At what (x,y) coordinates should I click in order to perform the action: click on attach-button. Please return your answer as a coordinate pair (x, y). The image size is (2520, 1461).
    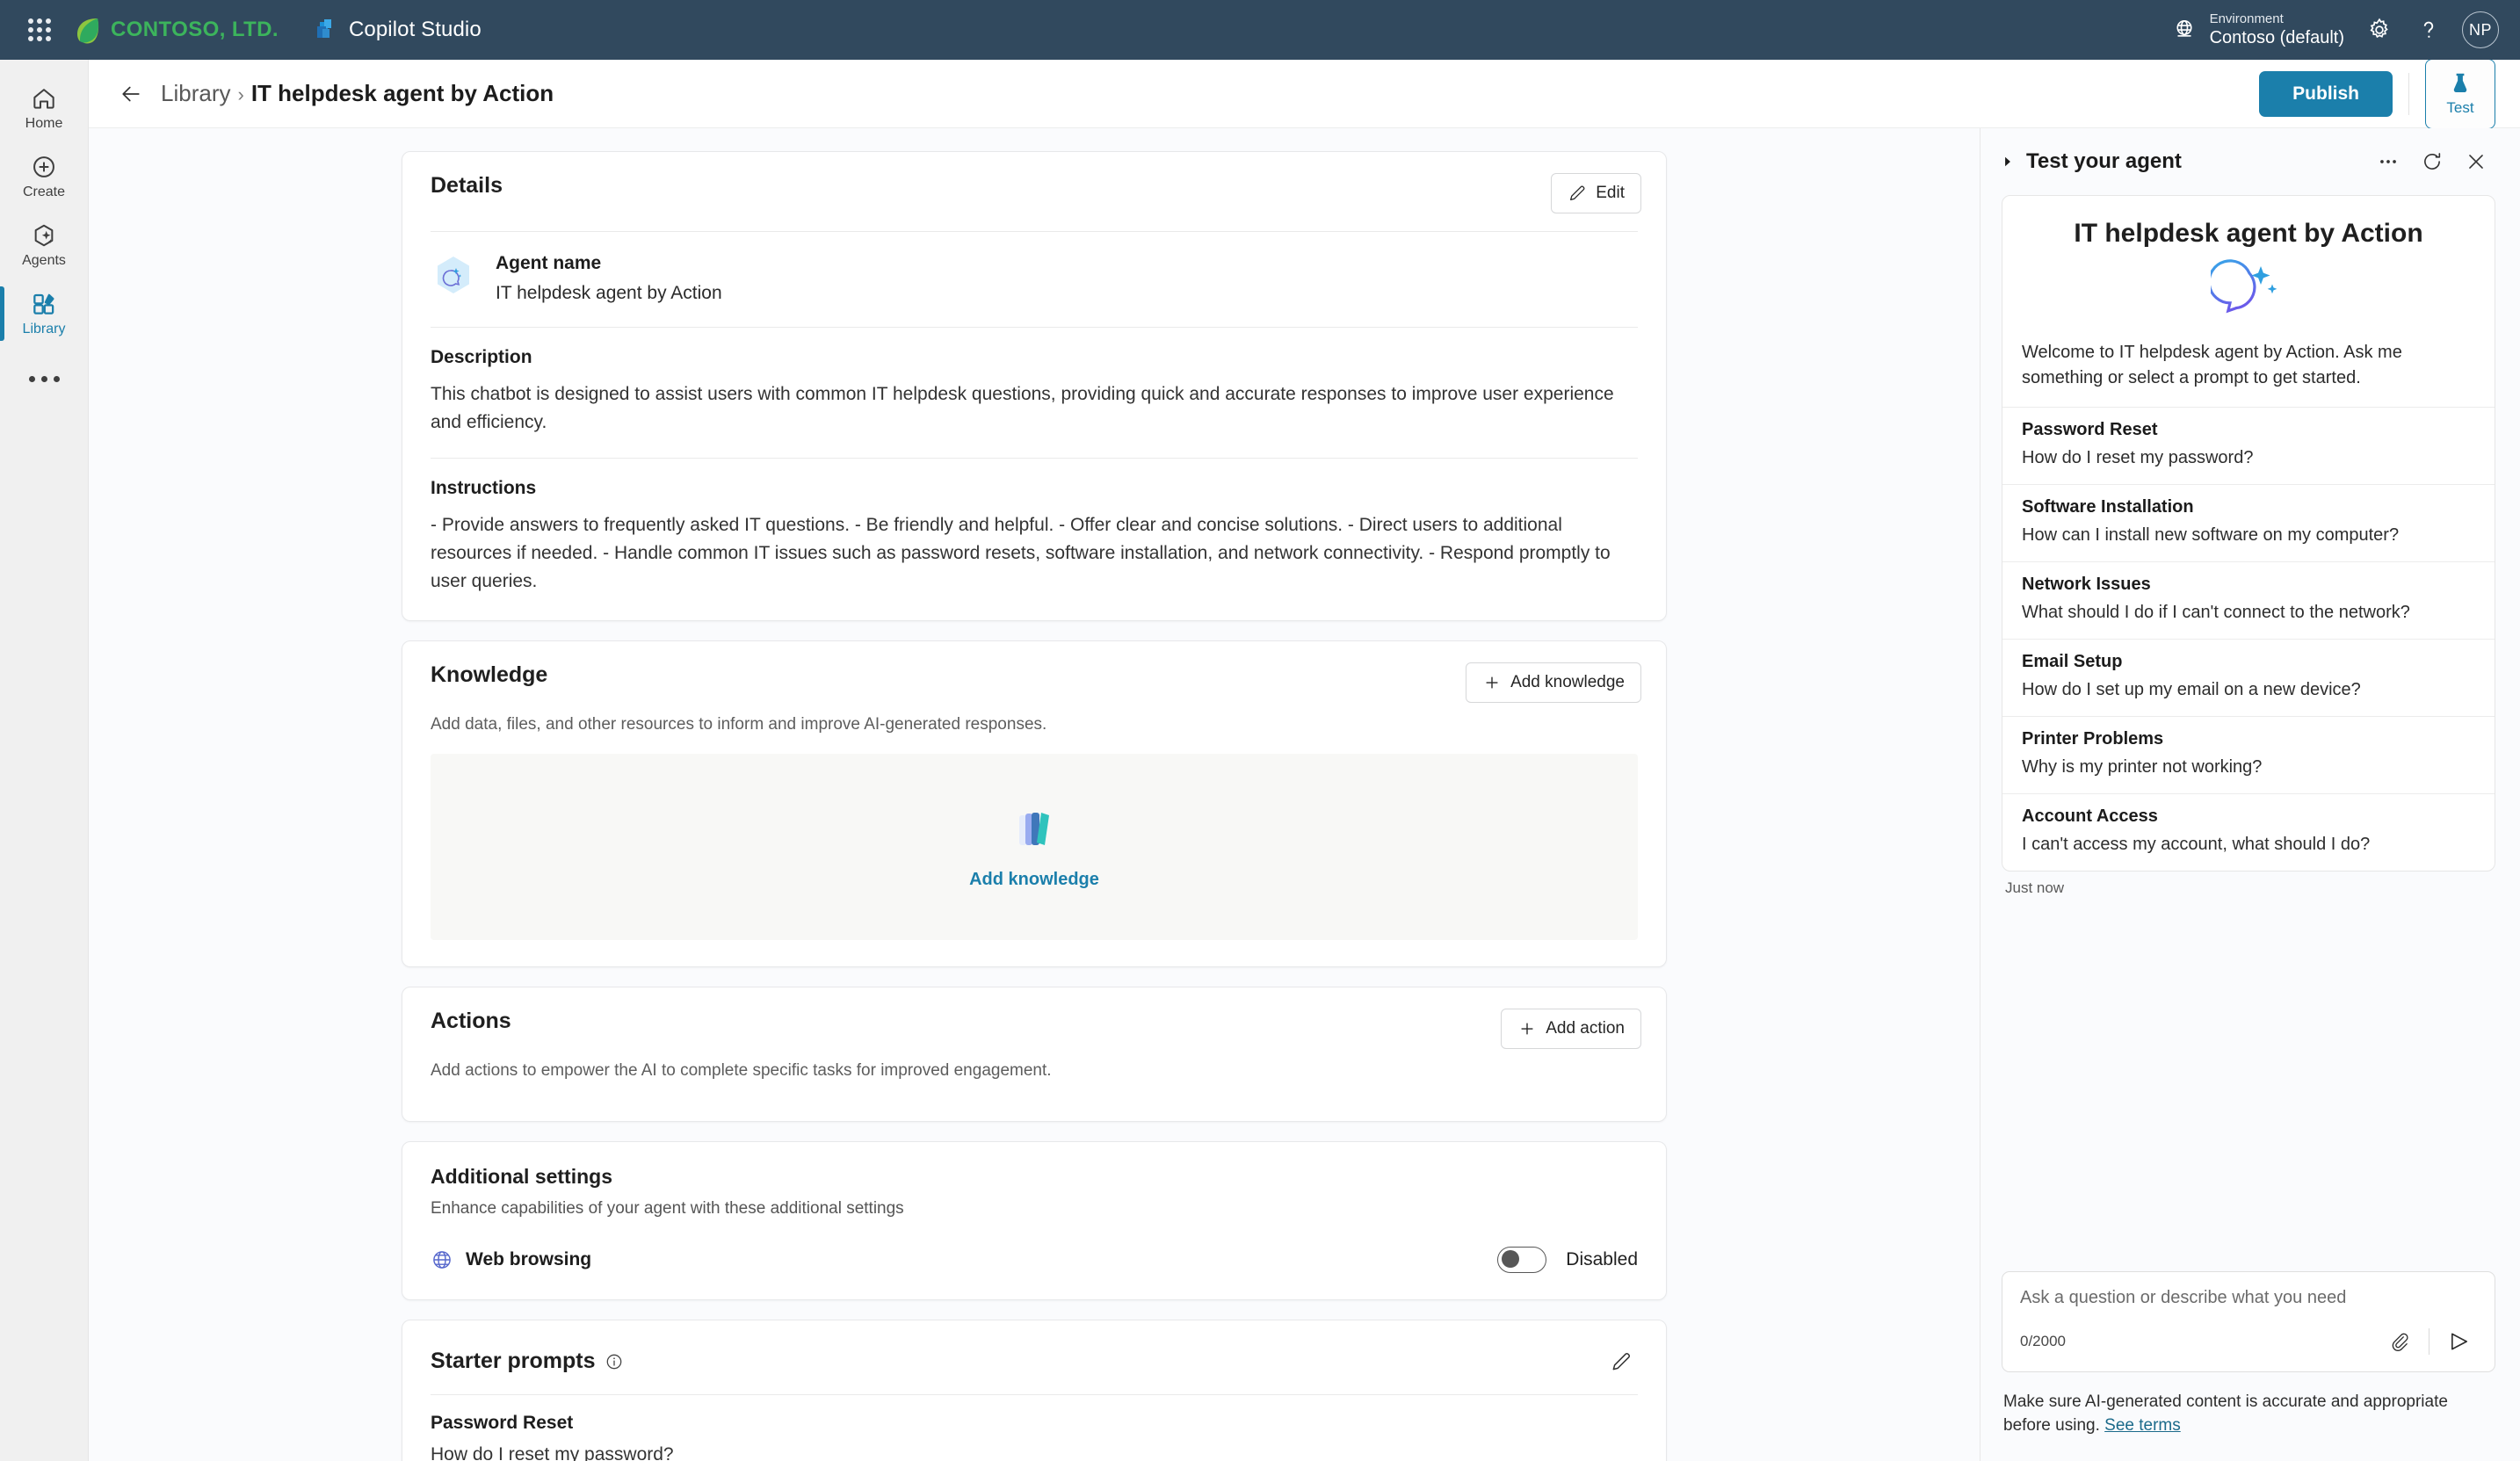
    Looking at the image, I should click on (2398, 1342).